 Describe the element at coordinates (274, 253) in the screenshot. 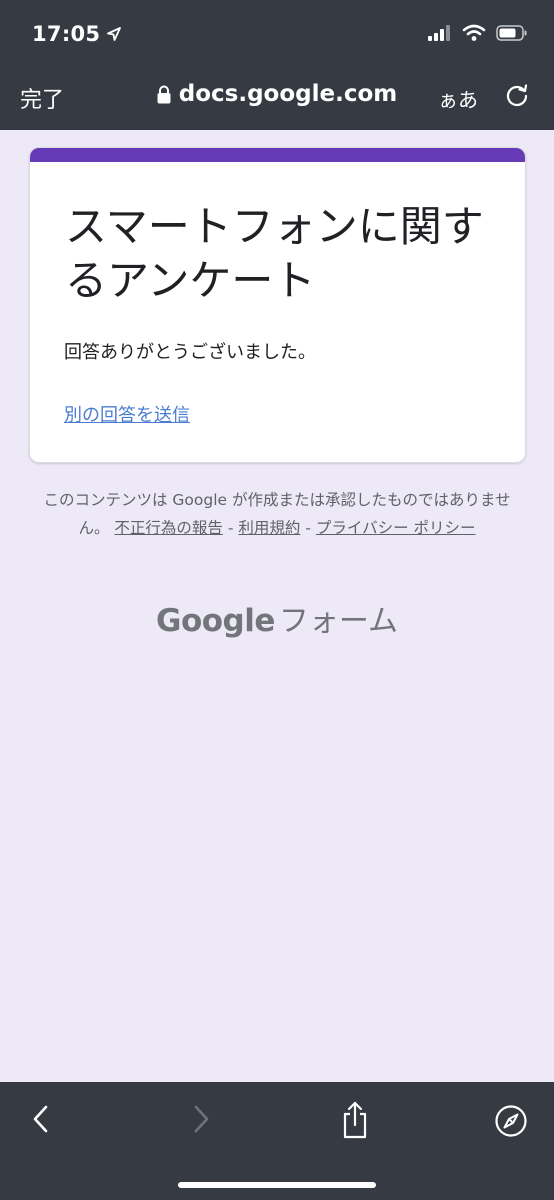

I see `form-title: スマートフォンに関するアンケート` at that location.